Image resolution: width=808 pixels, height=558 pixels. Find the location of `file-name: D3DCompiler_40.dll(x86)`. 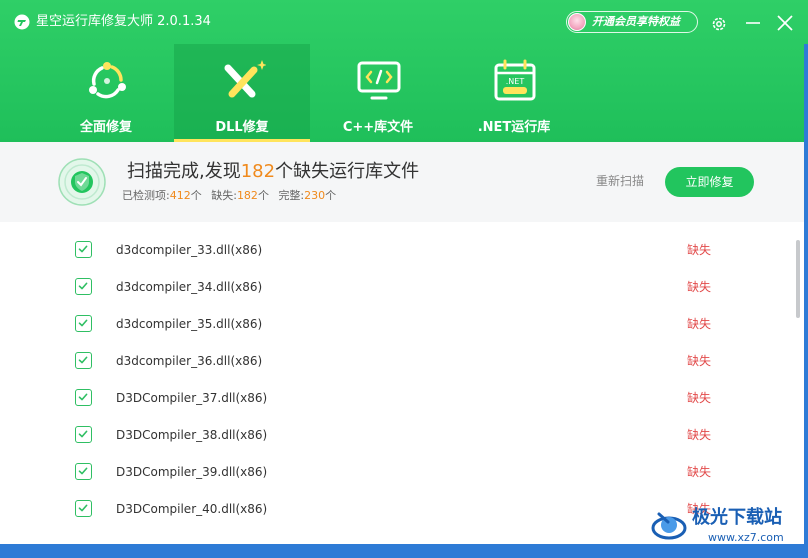

file-name: D3DCompiler_40.dll(x86) is located at coordinates (192, 509).